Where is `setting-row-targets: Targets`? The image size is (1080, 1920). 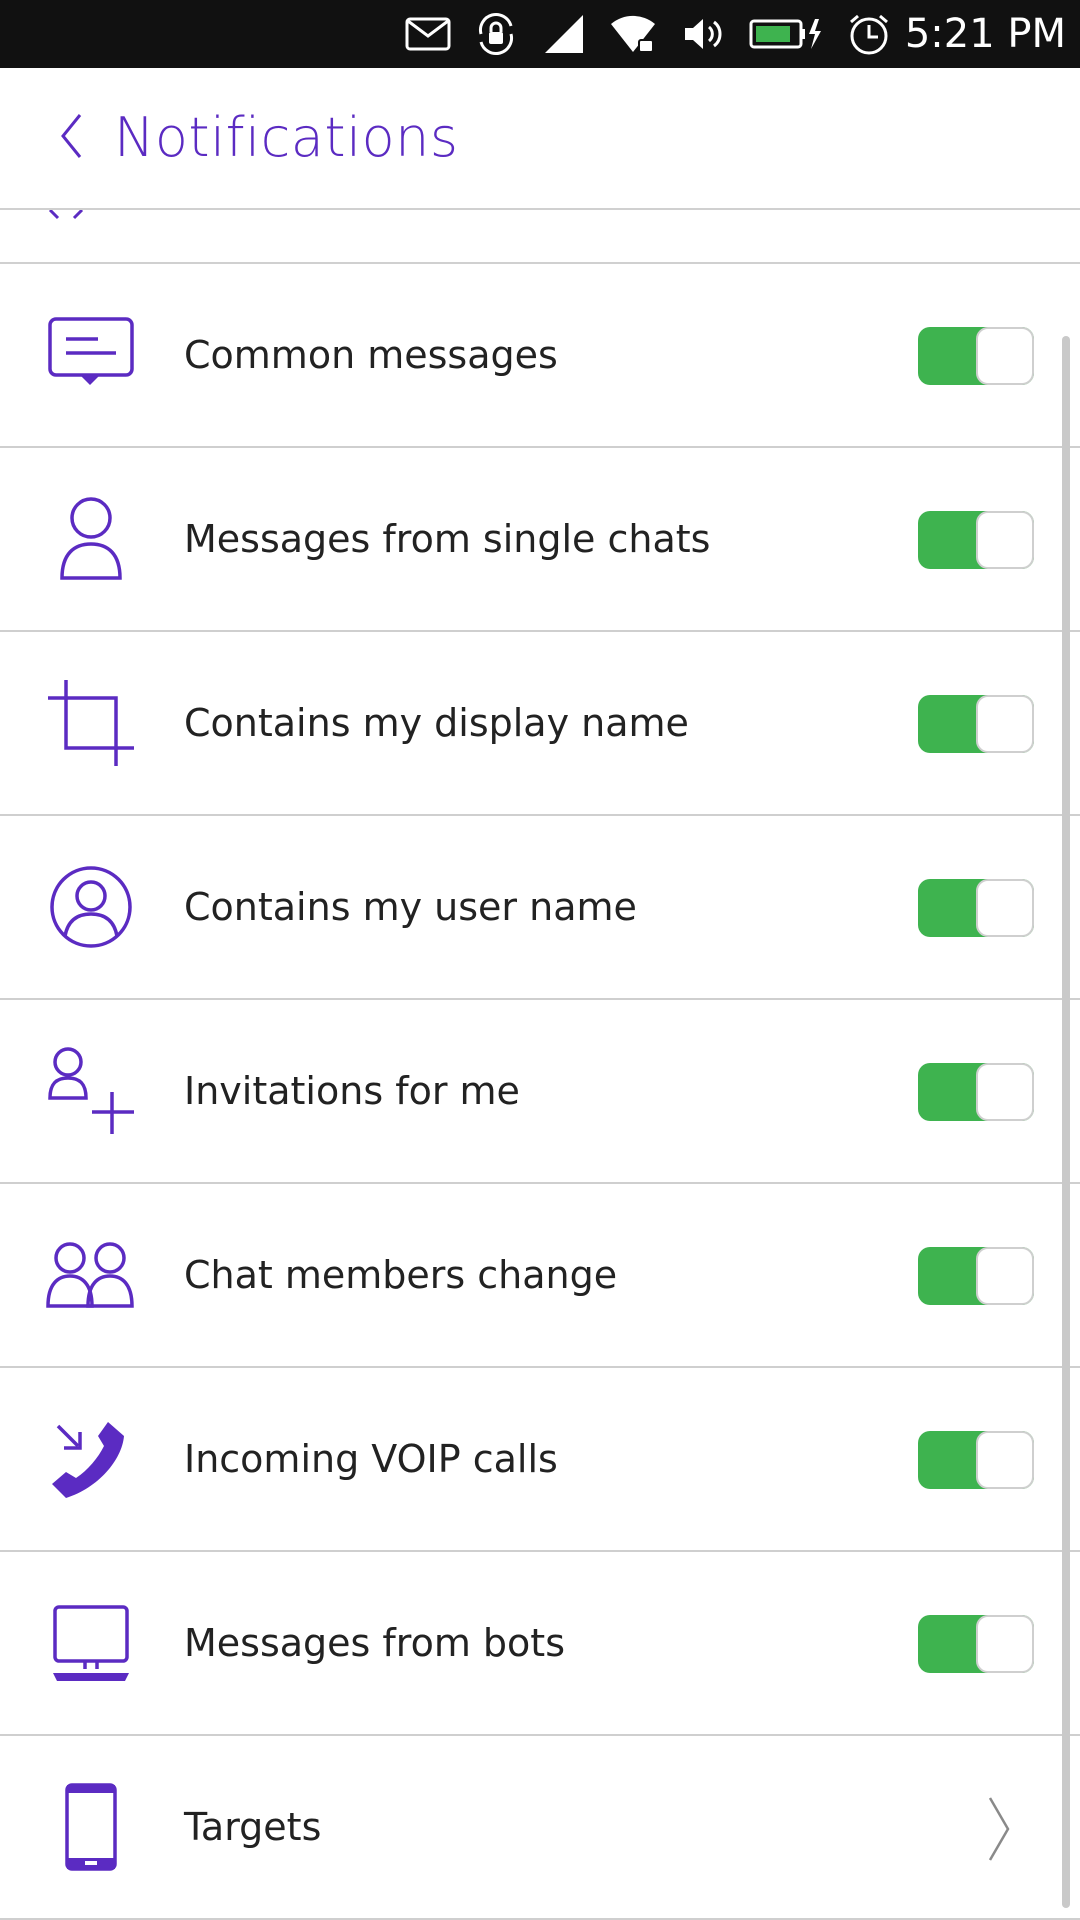 setting-row-targets: Targets is located at coordinates (540, 1828).